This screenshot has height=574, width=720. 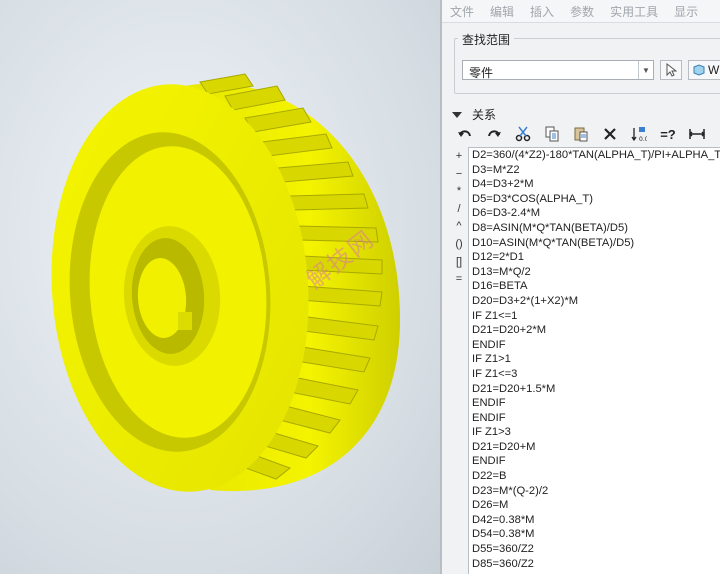 I want to click on relations-label: 关系, so click(x=484, y=115).